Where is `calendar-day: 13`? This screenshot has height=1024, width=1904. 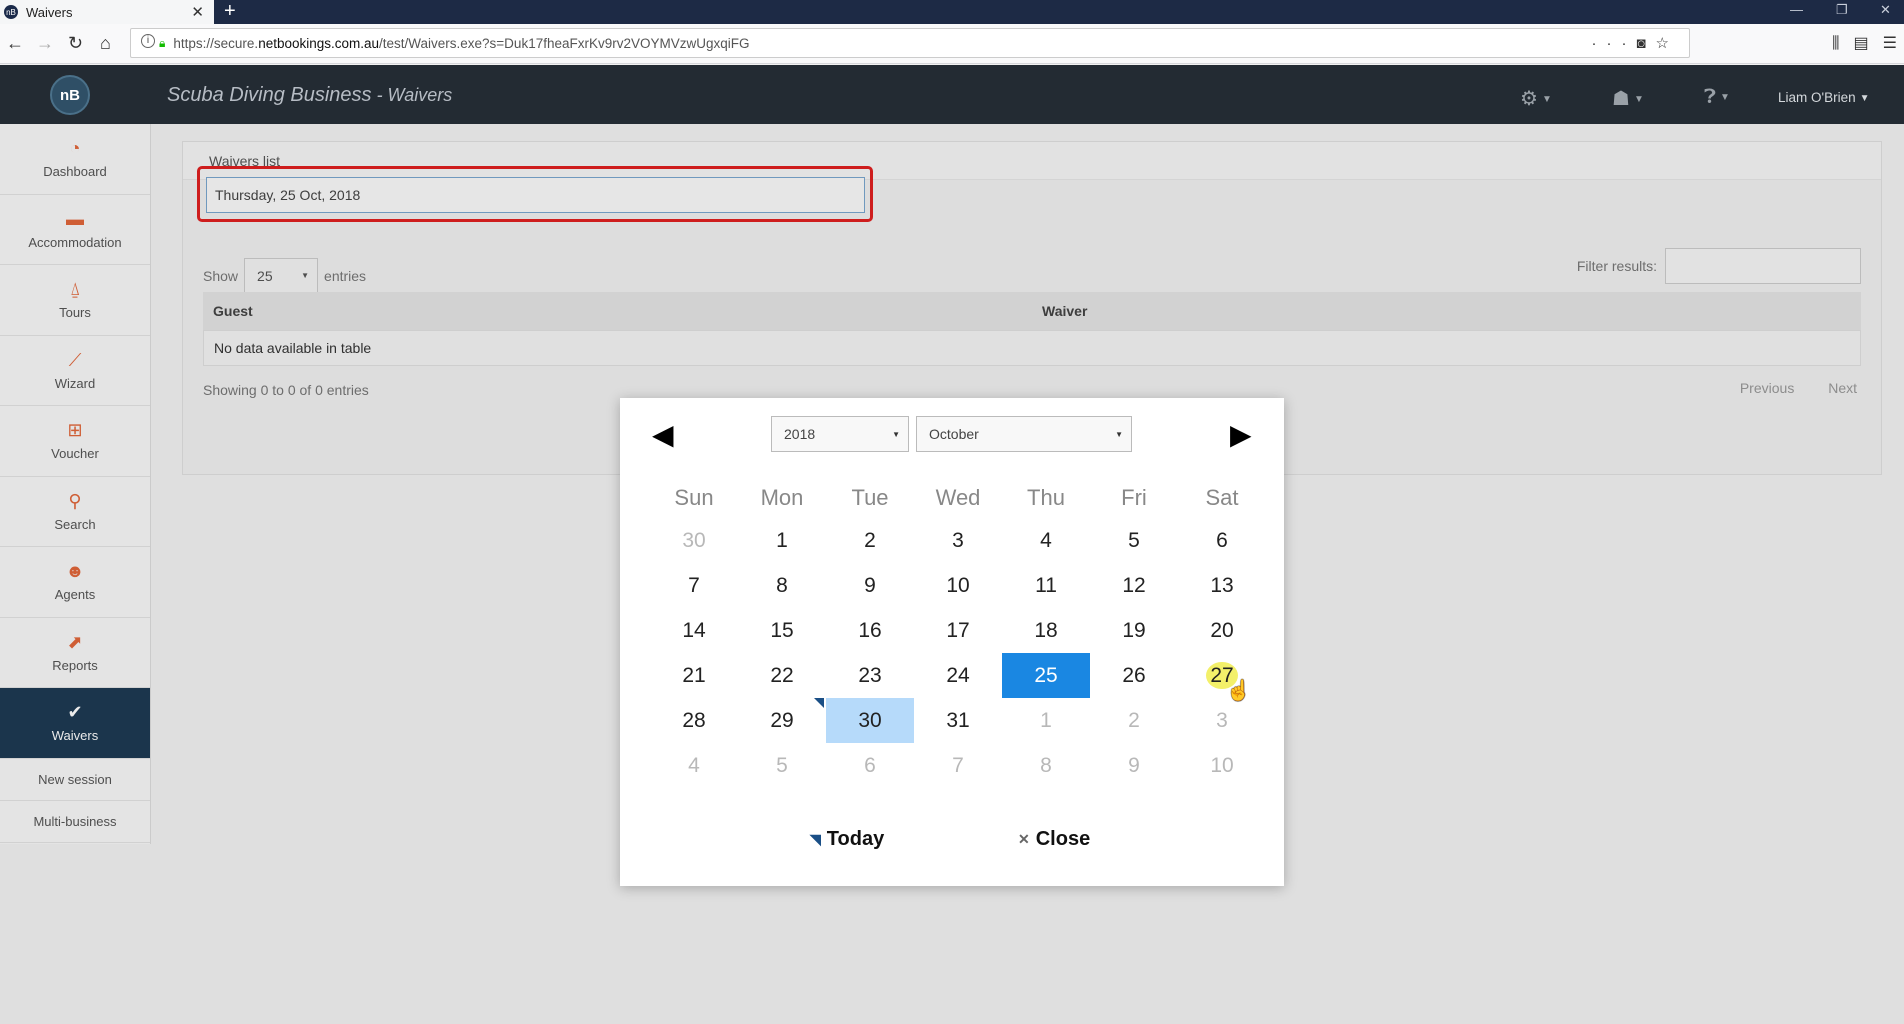 calendar-day: 13 is located at coordinates (1222, 585).